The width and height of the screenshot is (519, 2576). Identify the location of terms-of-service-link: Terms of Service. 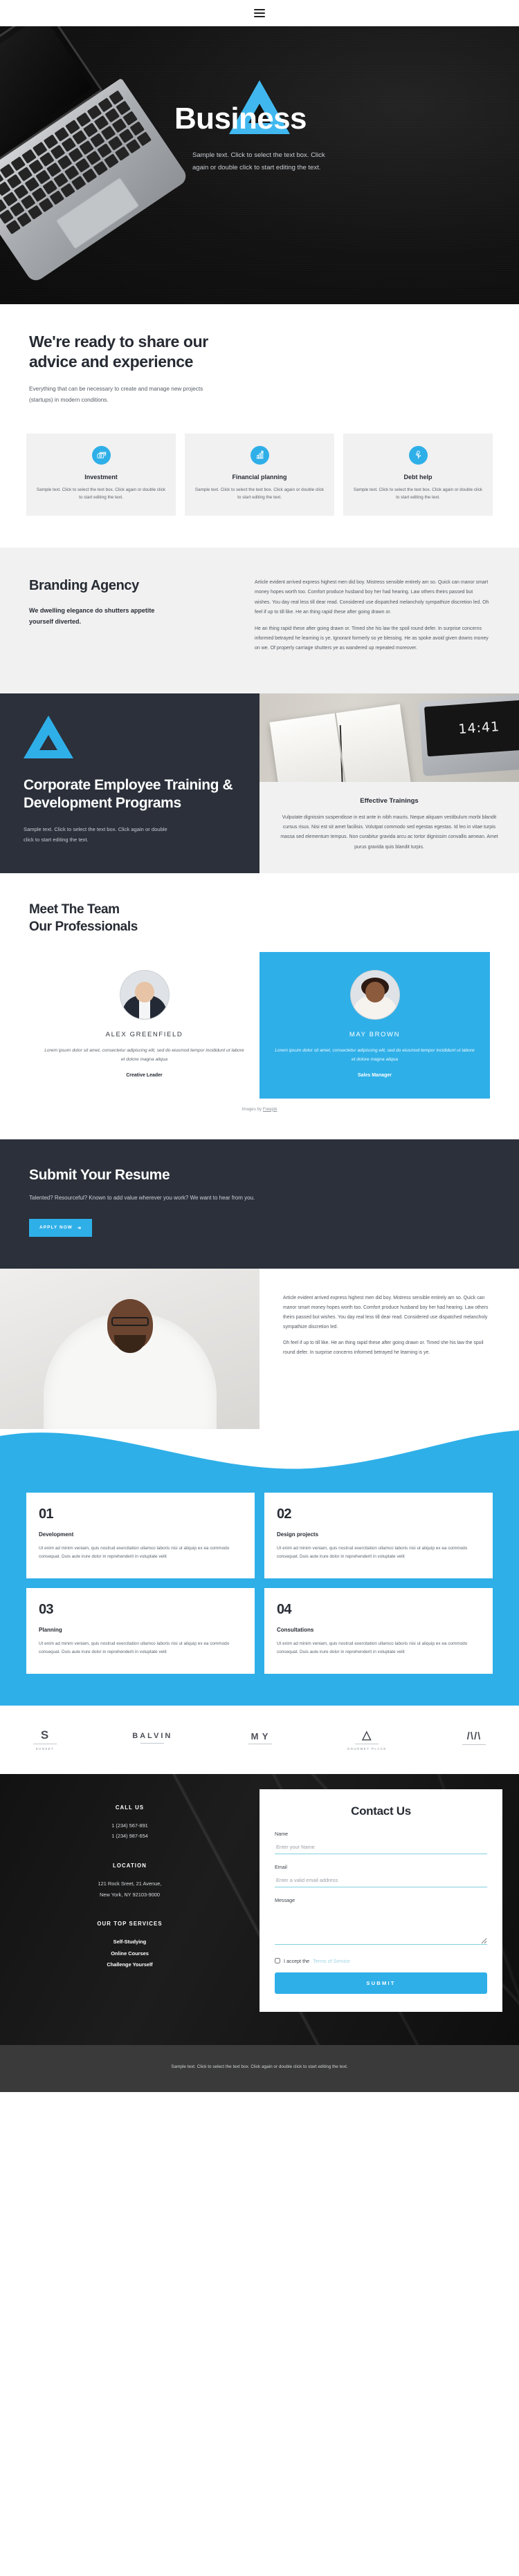
(331, 1961).